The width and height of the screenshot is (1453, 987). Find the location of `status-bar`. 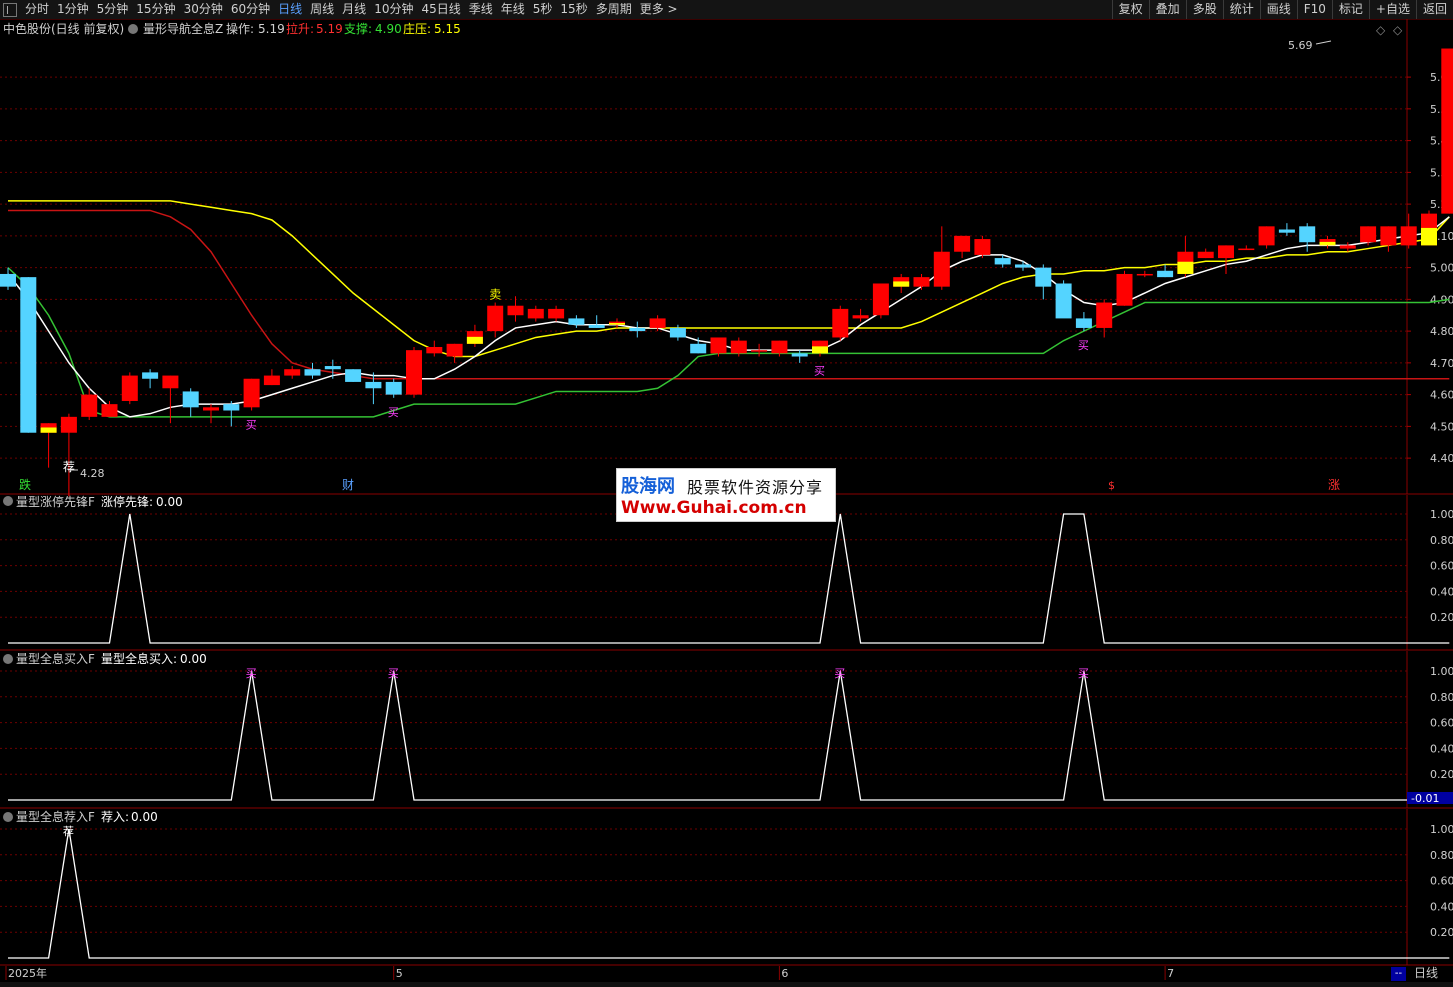

status-bar is located at coordinates (726, 984).